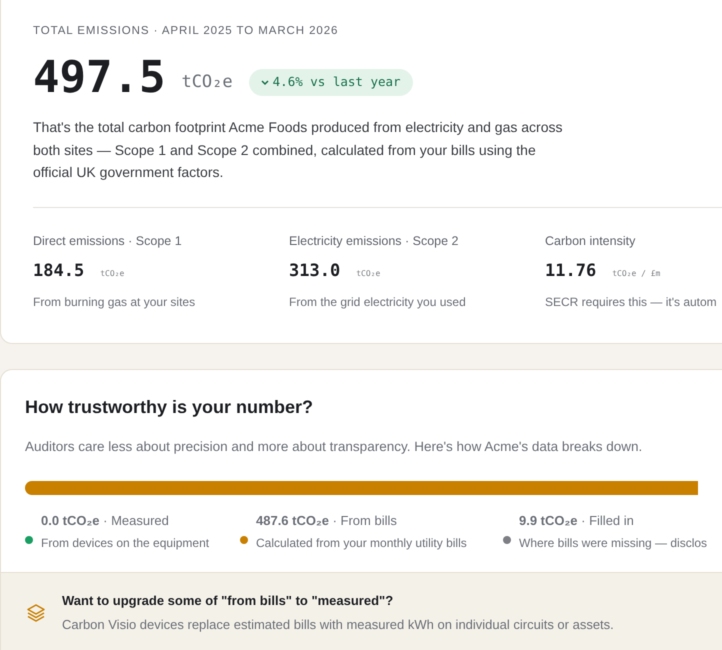 The width and height of the screenshot is (722, 650). I want to click on metric-note: From the grid electricity you used, so click(378, 302).